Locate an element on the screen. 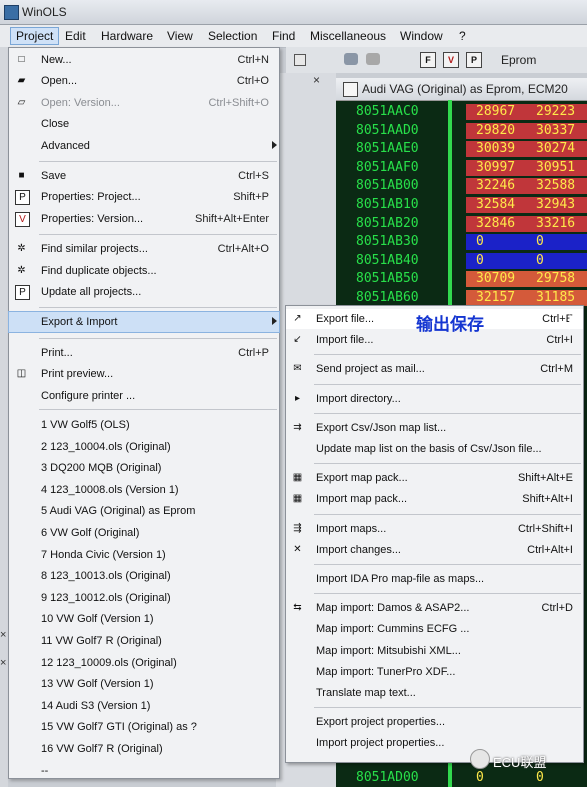  toolbar-eprom-label: Eprom is located at coordinates (518, 60).